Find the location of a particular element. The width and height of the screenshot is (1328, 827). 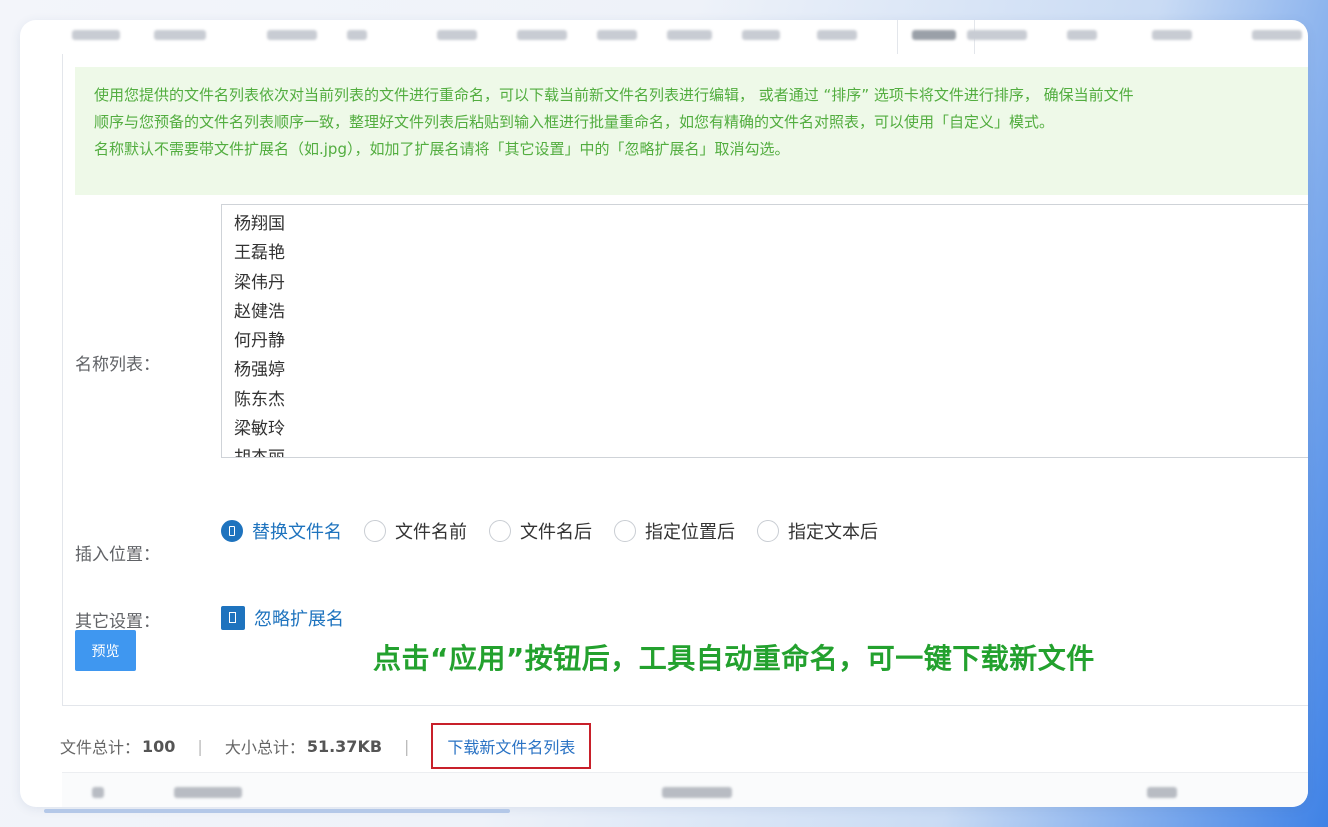

ignore-extension-checkbox: 忽略扩展名 is located at coordinates (282, 618).